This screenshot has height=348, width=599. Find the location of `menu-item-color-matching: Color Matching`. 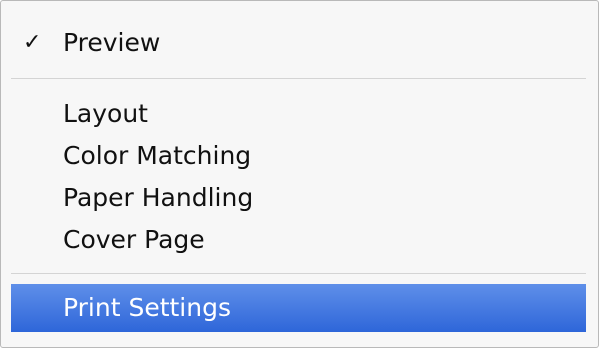

menu-item-color-matching: Color Matching is located at coordinates (292, 156).